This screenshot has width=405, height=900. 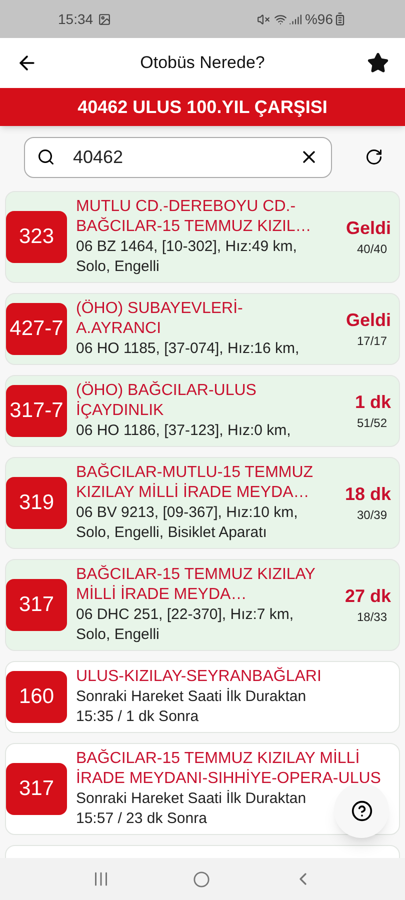 What do you see at coordinates (137, 717) in the screenshot?
I see `departure-time: 15:35 / 1 dk Sonra` at bounding box center [137, 717].